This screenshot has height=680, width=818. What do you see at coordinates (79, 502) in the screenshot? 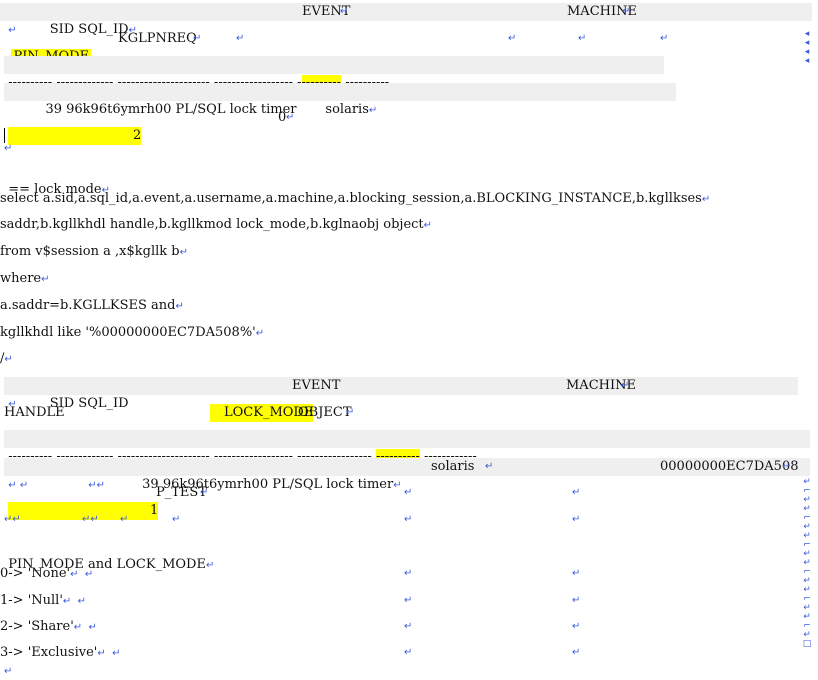
I see `table2-row2-line: 1` at bounding box center [79, 502].